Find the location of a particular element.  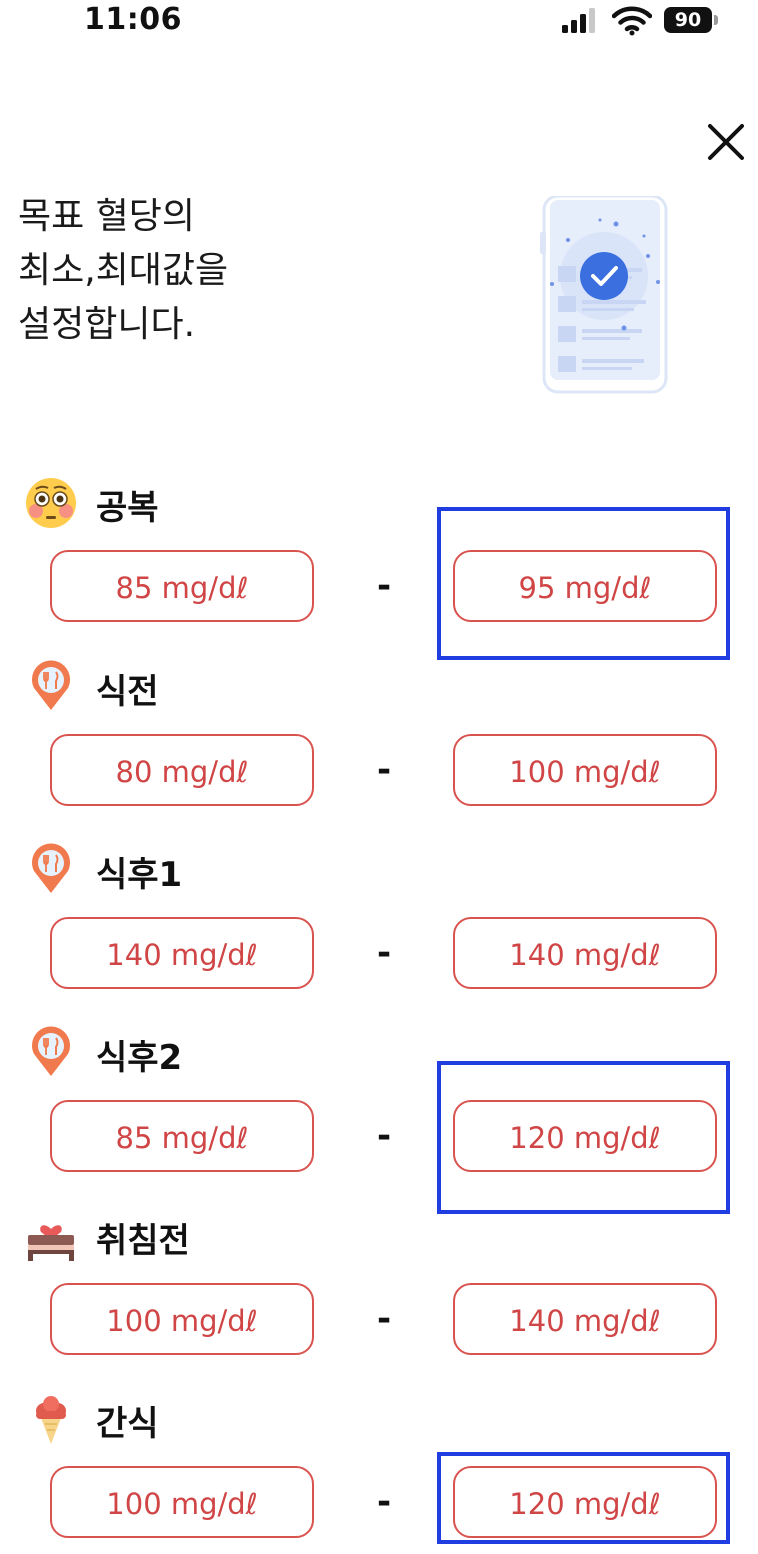

section-label: 식후1 is located at coordinates (139, 875).